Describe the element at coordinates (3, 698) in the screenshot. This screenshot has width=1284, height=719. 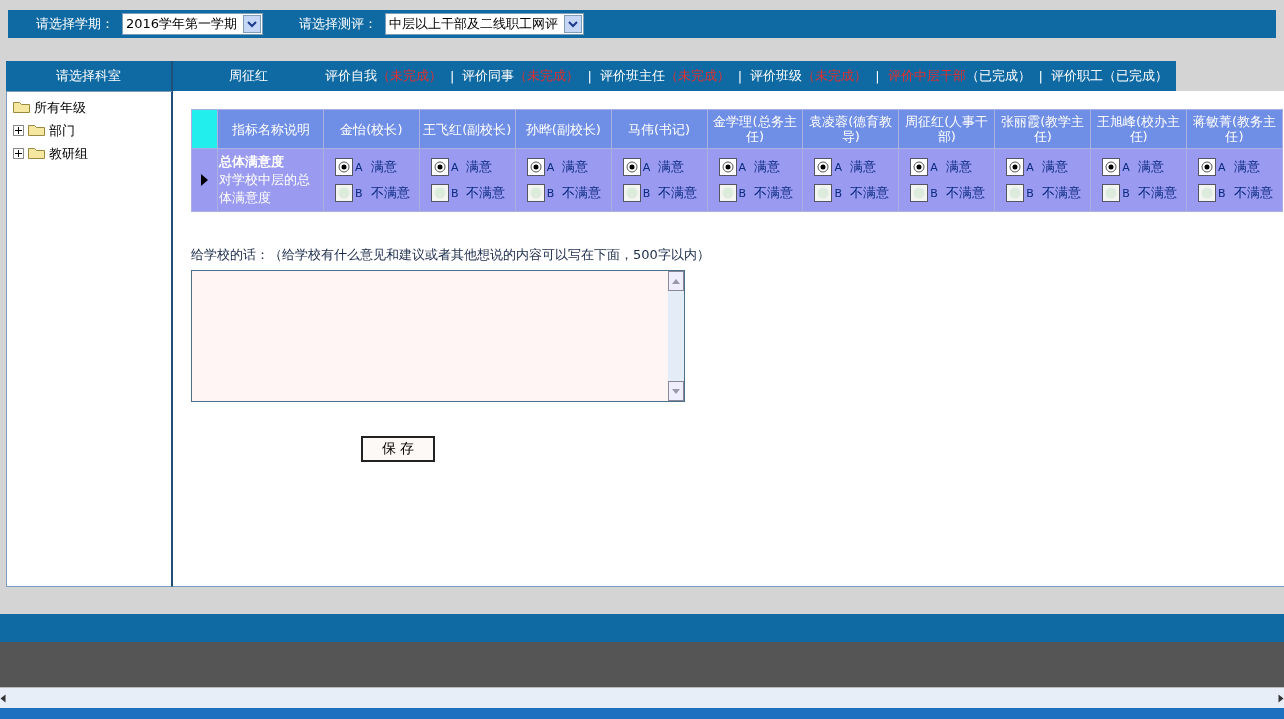
I see `scroll-left-icon` at that location.